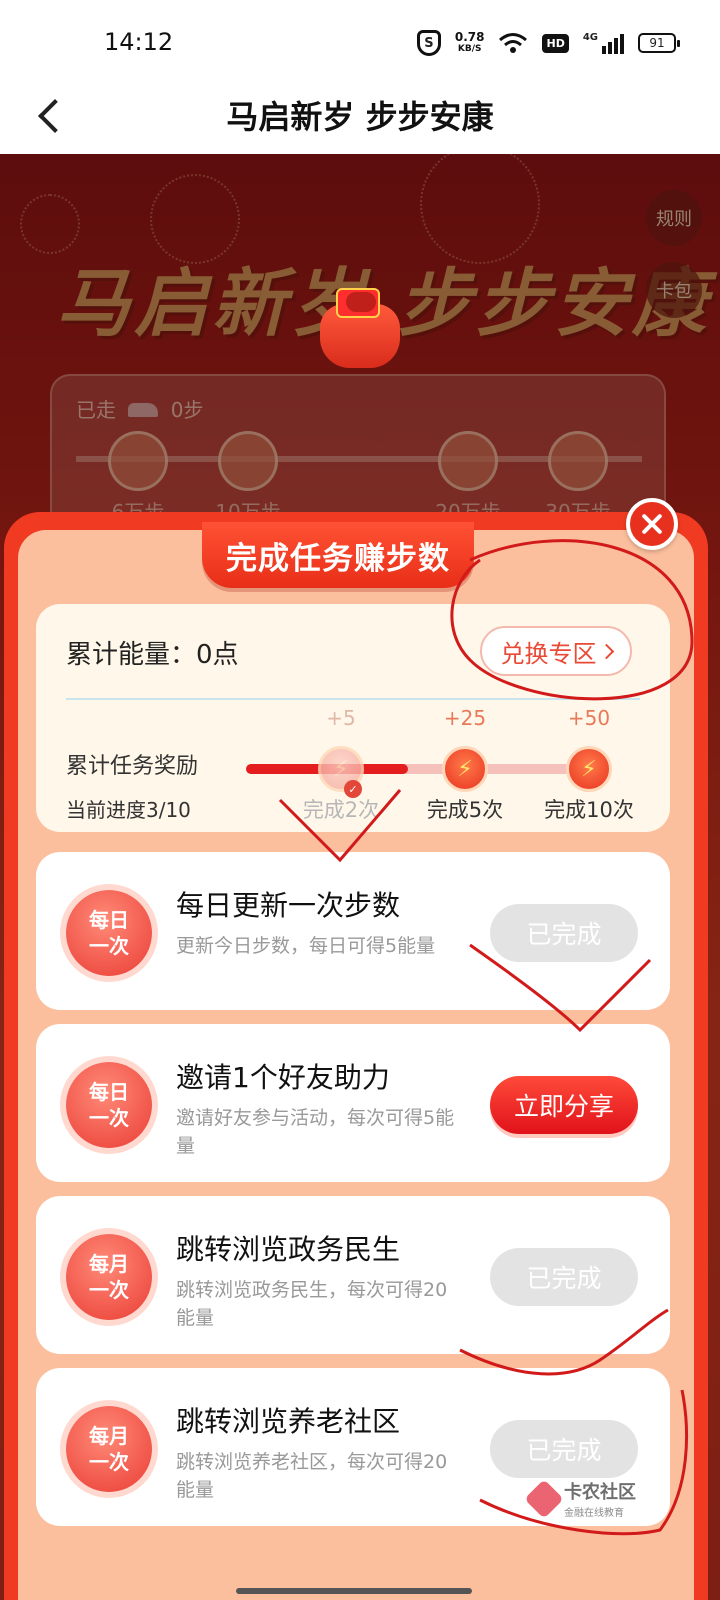 Image resolution: width=720 pixels, height=1600 pixels. What do you see at coordinates (469, 49) in the screenshot?
I see `speed-unit: KB/S` at bounding box center [469, 49].